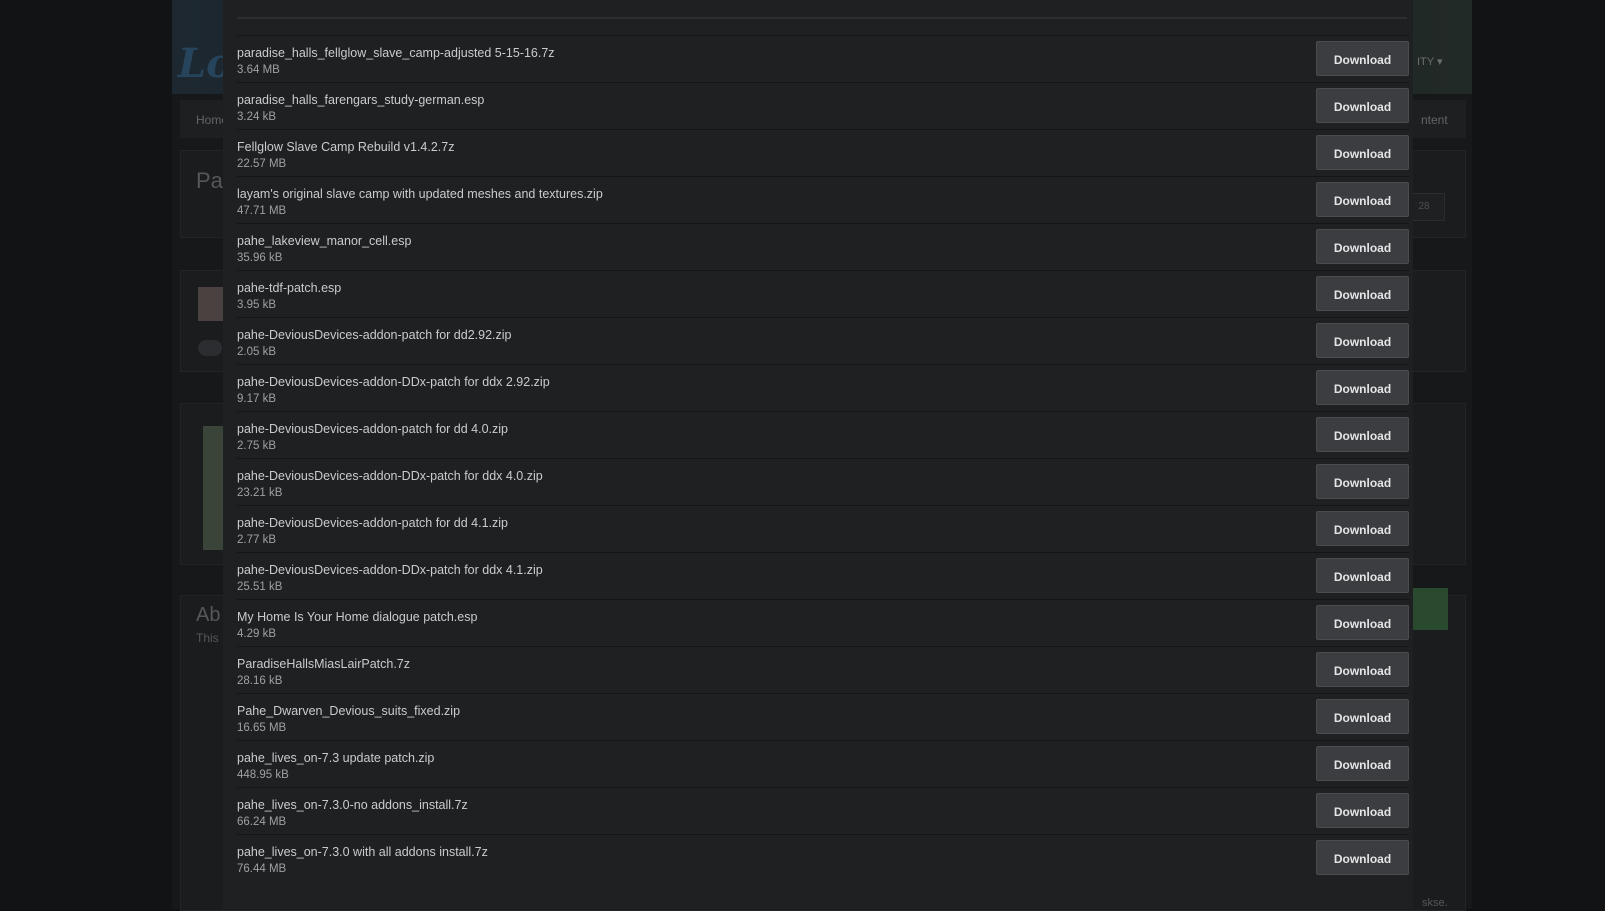  Describe the element at coordinates (262, 164) in the screenshot. I see `file-size: 22.57 MB` at that location.